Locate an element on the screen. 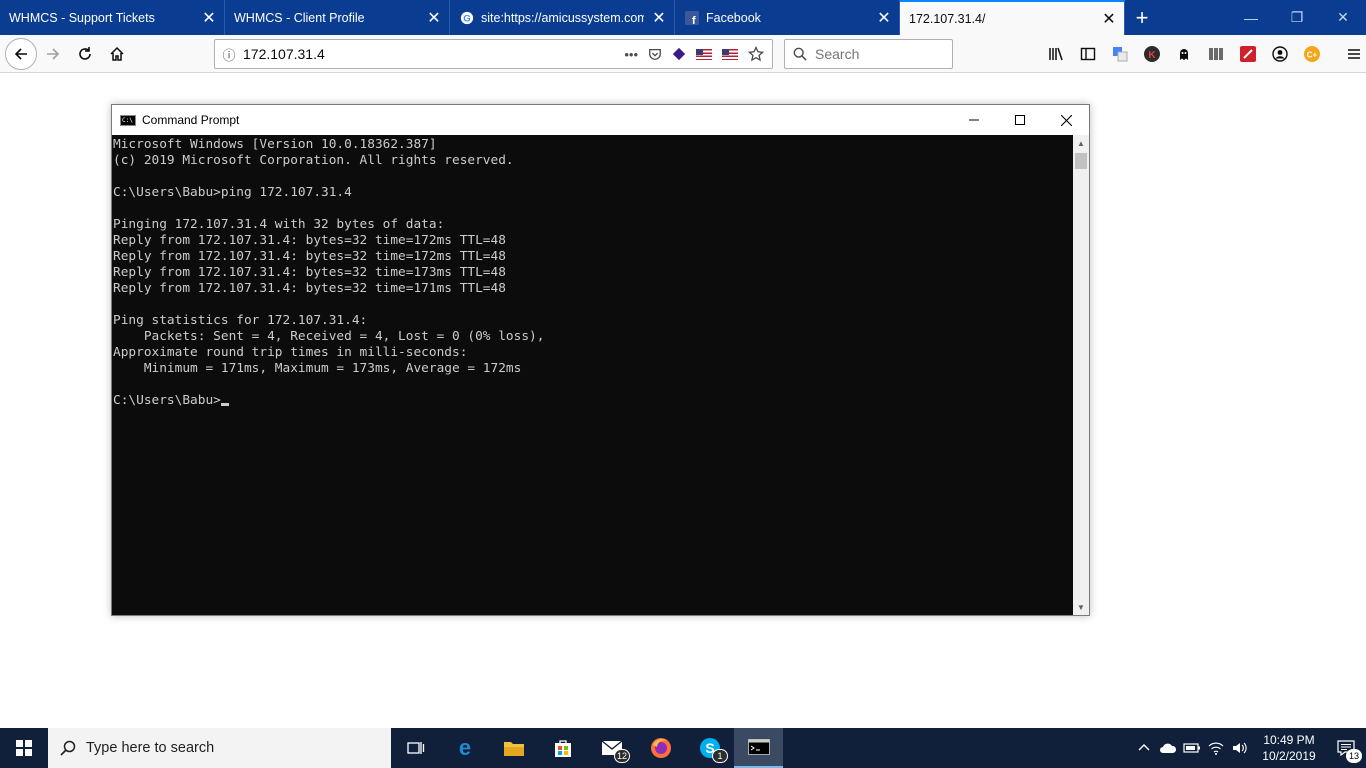 The height and width of the screenshot is (768, 1366). cmd-title-bar: C:\ Command Prompt is located at coordinates (600, 120).